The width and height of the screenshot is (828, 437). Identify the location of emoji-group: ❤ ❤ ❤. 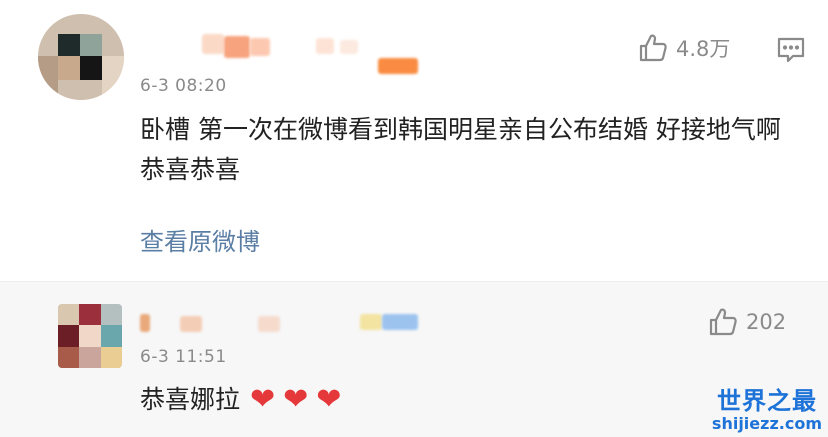
(295, 400).